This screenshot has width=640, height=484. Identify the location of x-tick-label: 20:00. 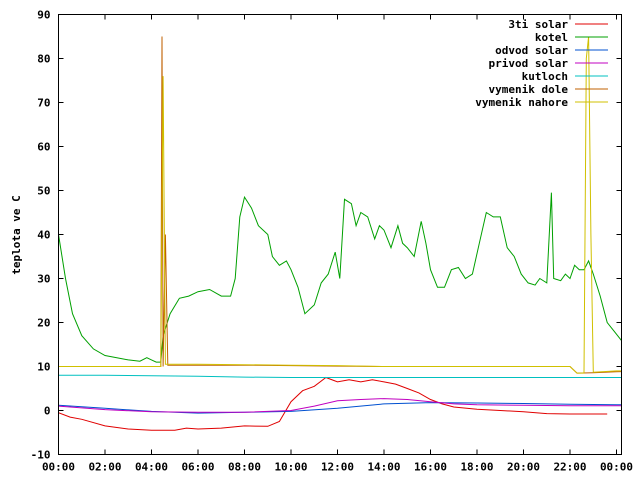
(523, 467).